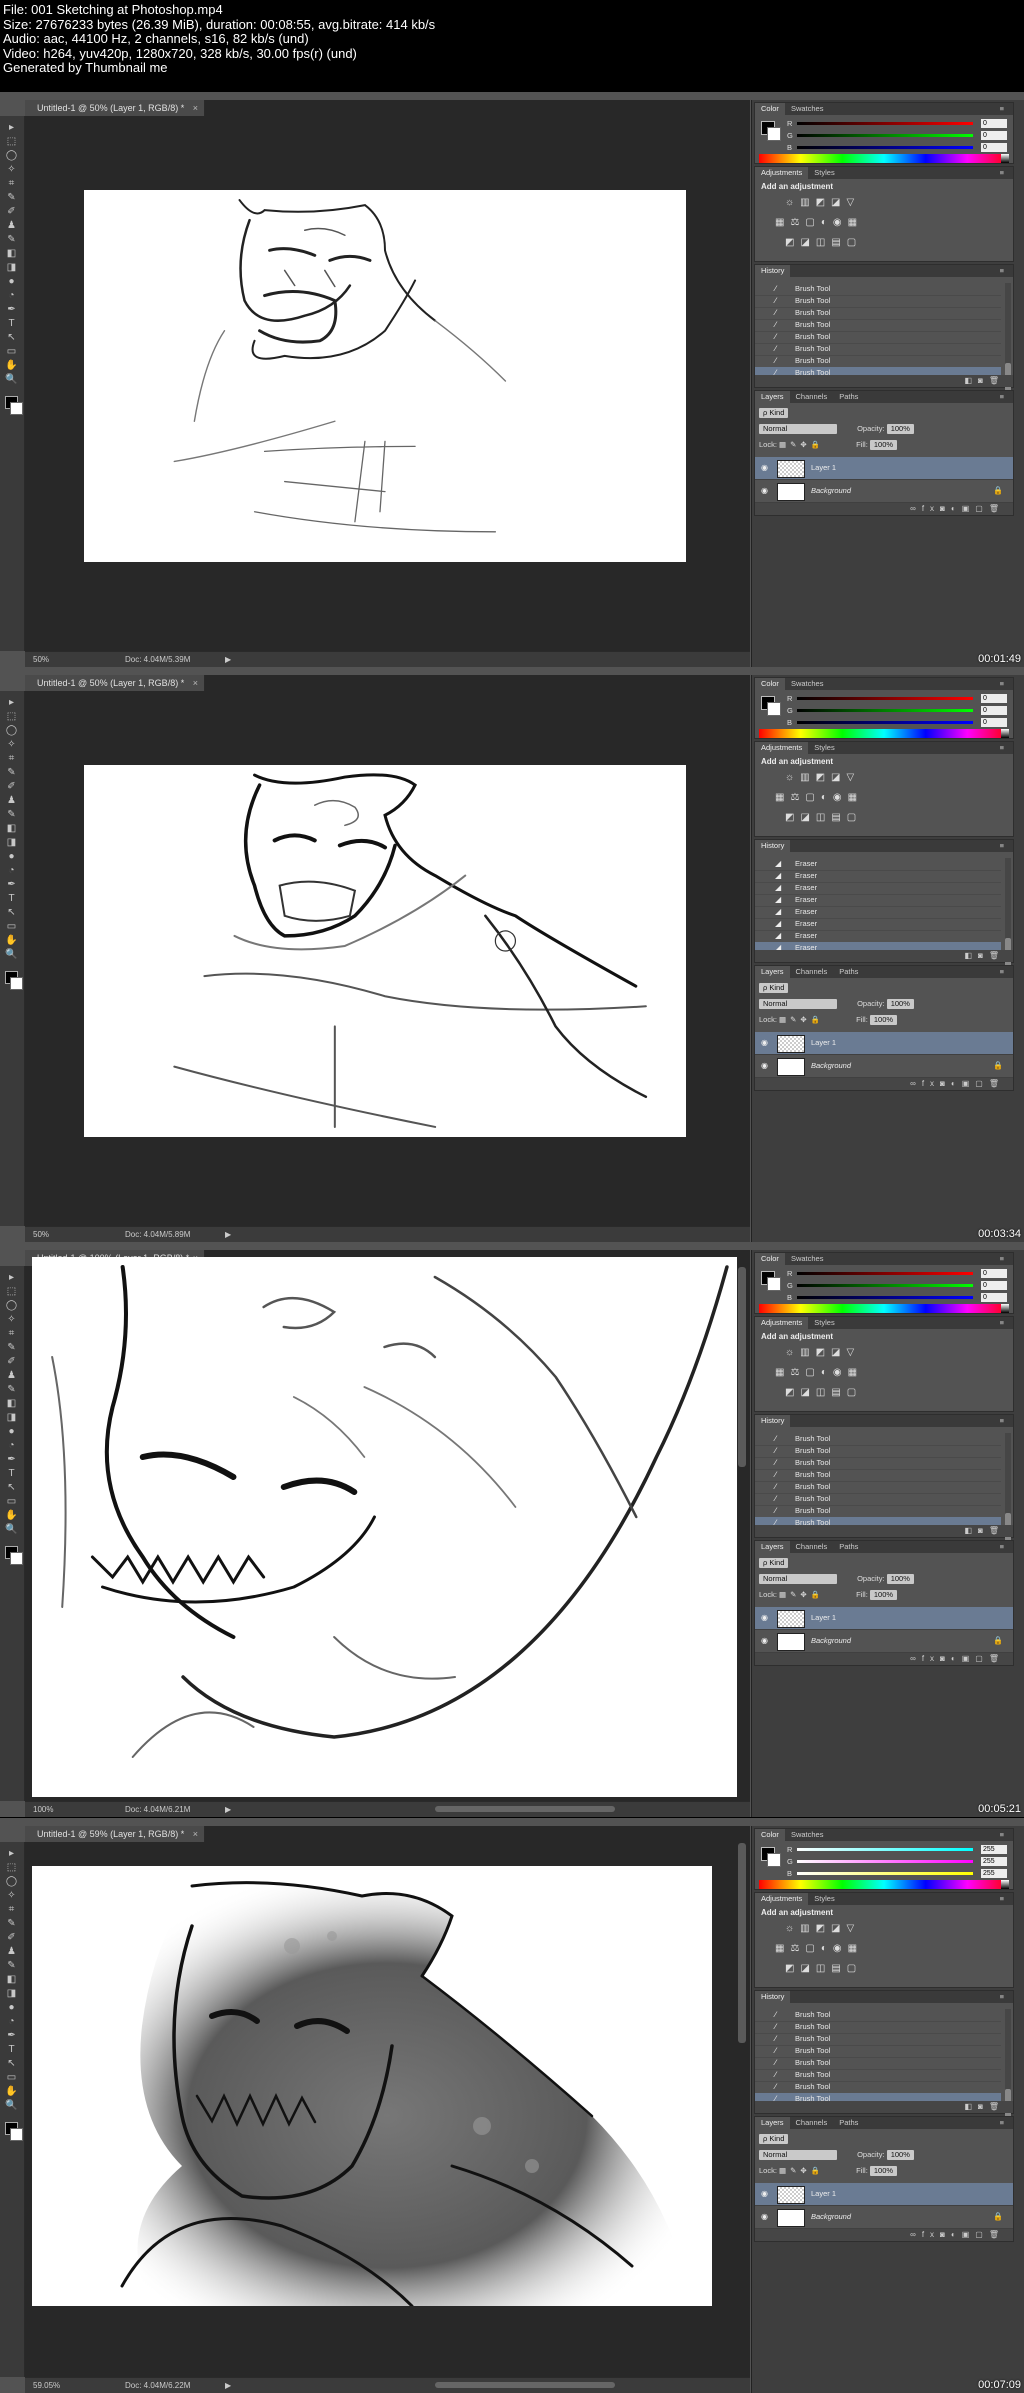  I want to click on adjustment-icons-row: ▦⚖▢◐◉▦, so click(819, 222).